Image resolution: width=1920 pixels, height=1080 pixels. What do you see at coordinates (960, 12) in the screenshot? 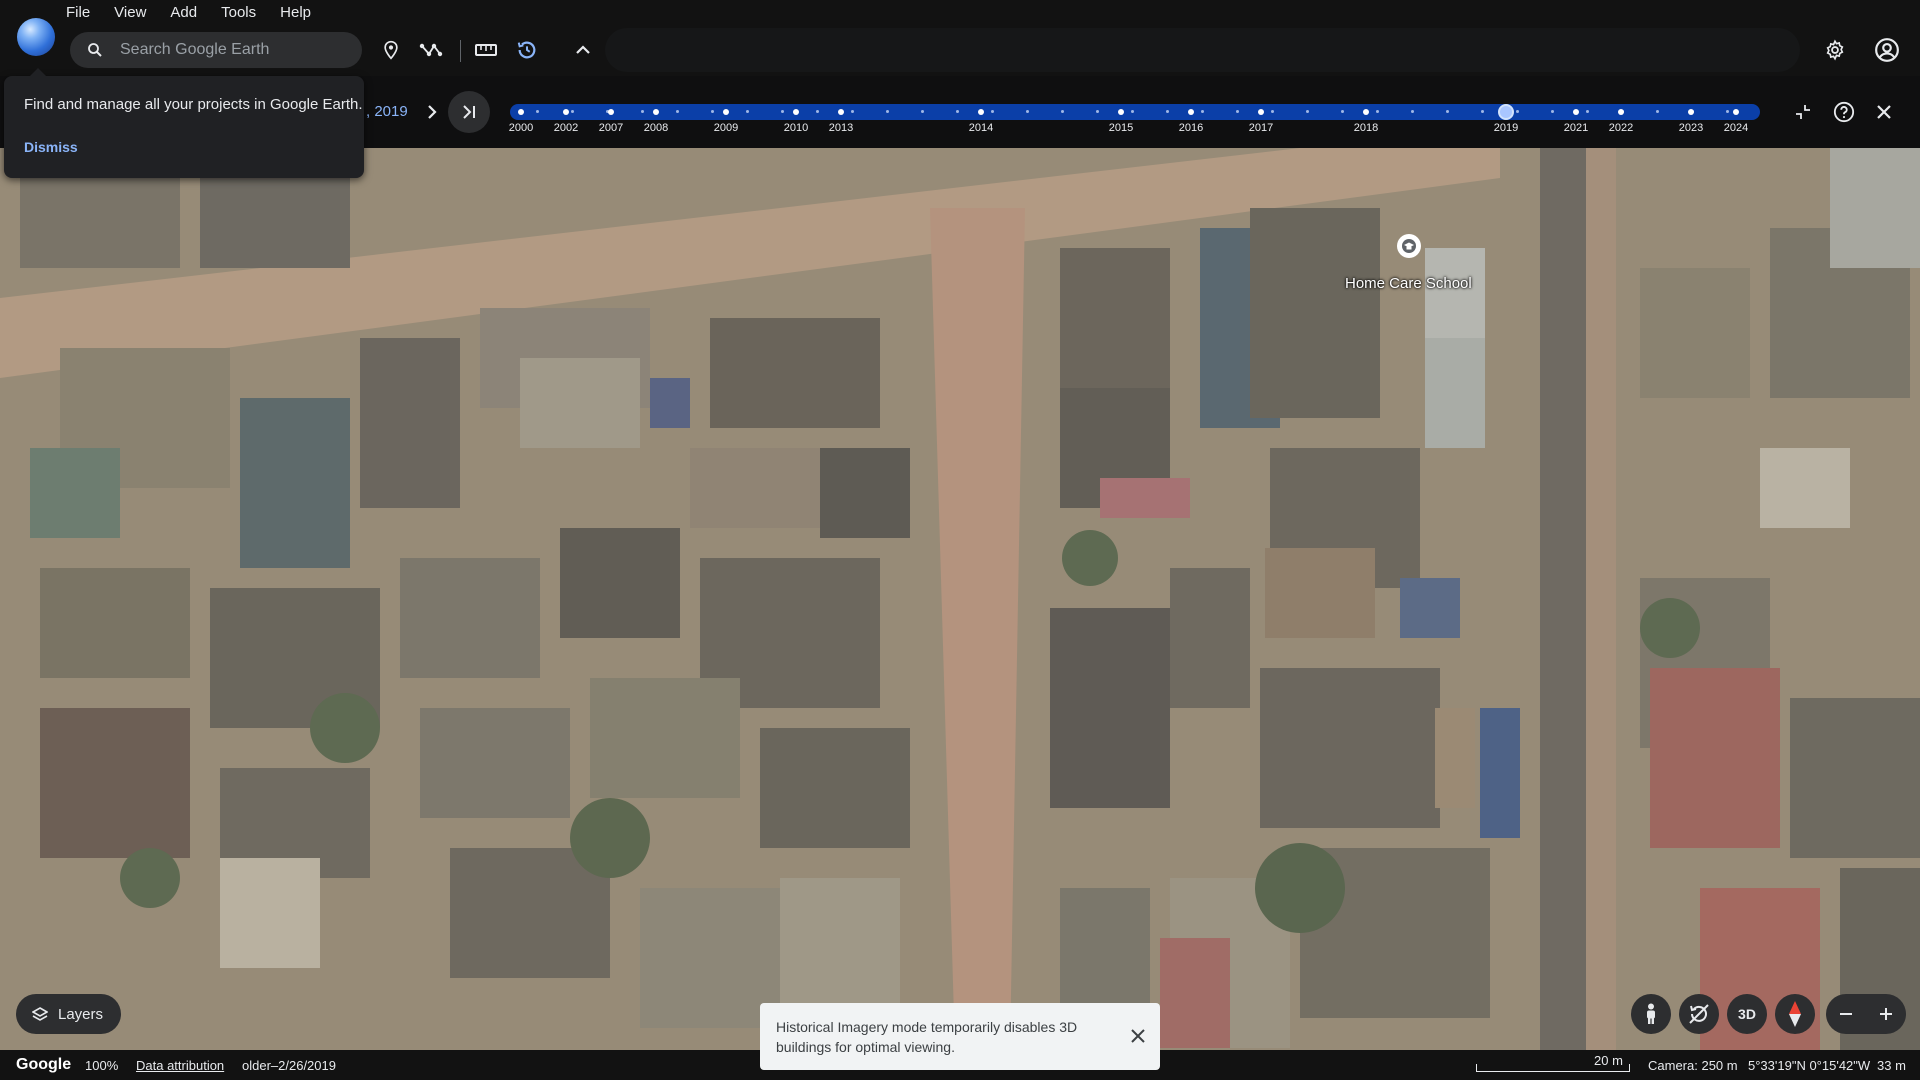
I see `menu-bar: File View Add Tools Help` at bounding box center [960, 12].